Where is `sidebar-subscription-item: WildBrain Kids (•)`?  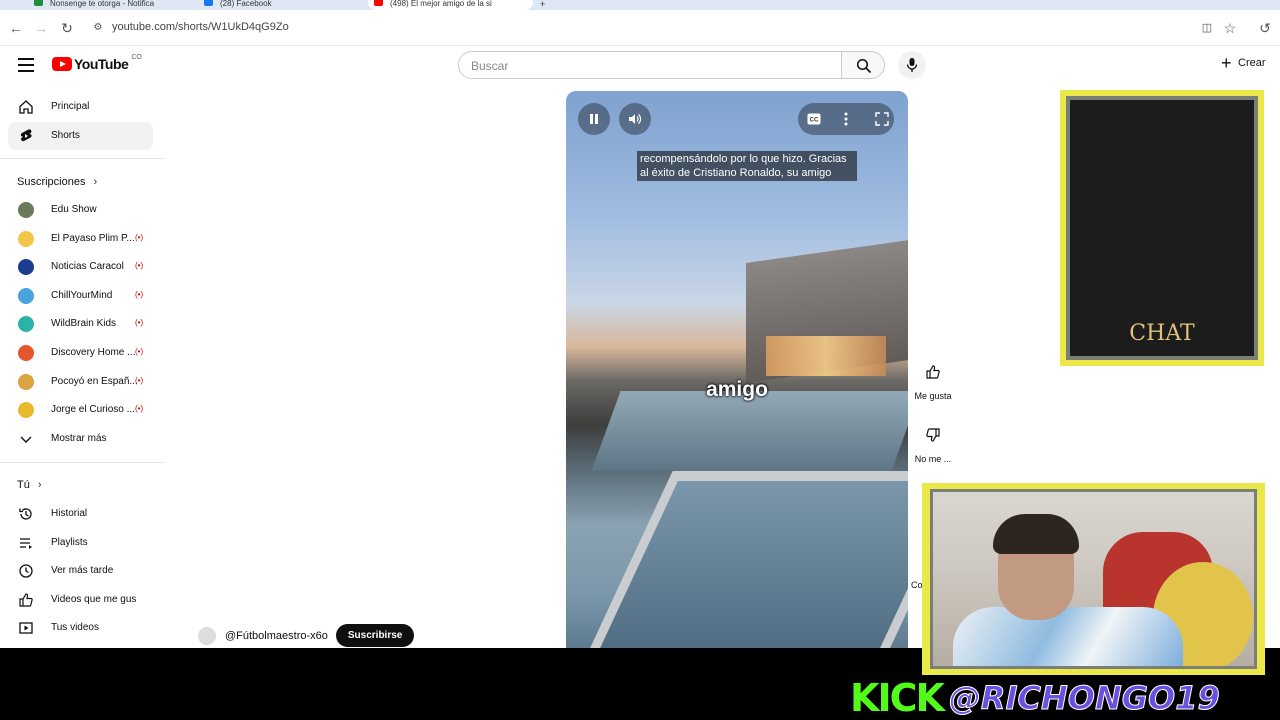 sidebar-subscription-item: WildBrain Kids (•) is located at coordinates (80, 324).